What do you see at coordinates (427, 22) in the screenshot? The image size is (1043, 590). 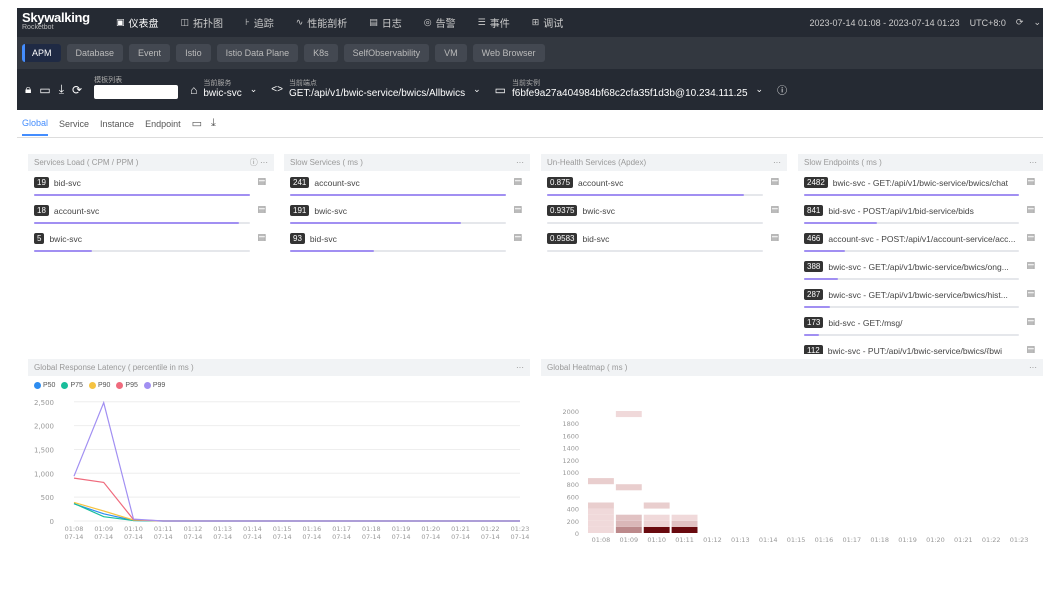 I see `alarm-icon: ◎` at bounding box center [427, 22].